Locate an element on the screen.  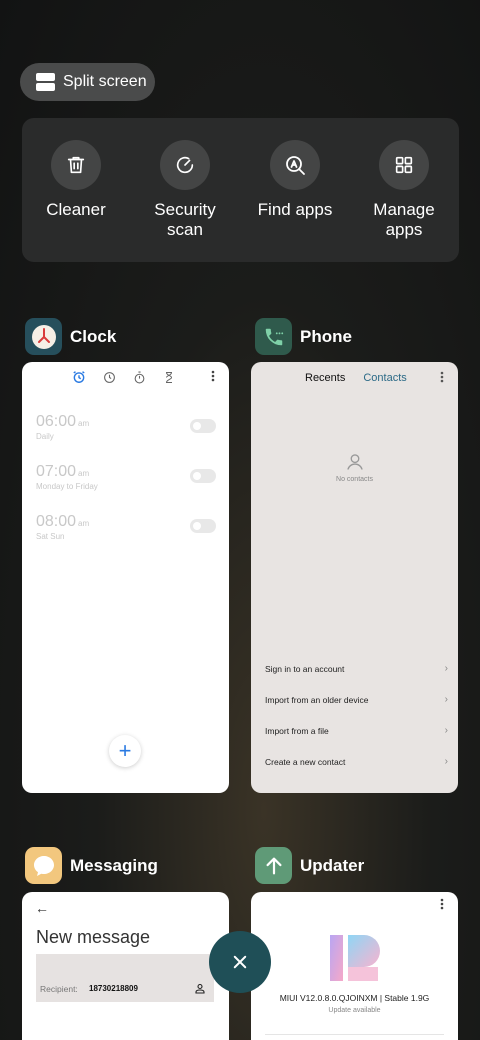
alarm-time: 07:00 is located at coordinates (56, 471).